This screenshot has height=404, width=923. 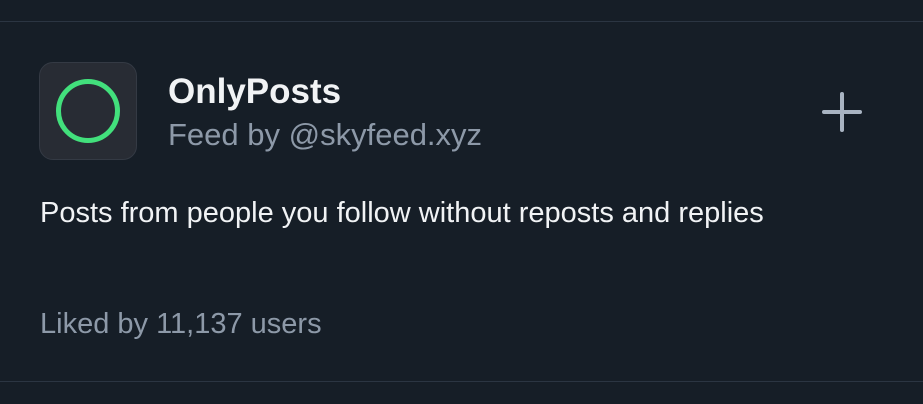 I want to click on green-ring-icon, so click(x=88, y=111).